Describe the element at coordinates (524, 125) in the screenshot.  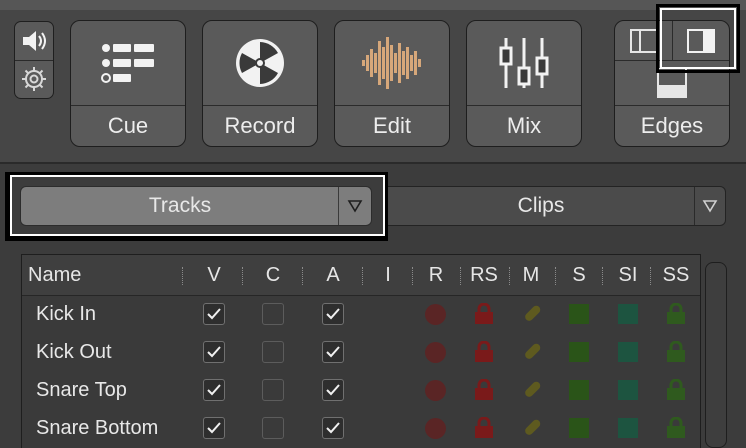
I see `mix-label: Mix` at that location.